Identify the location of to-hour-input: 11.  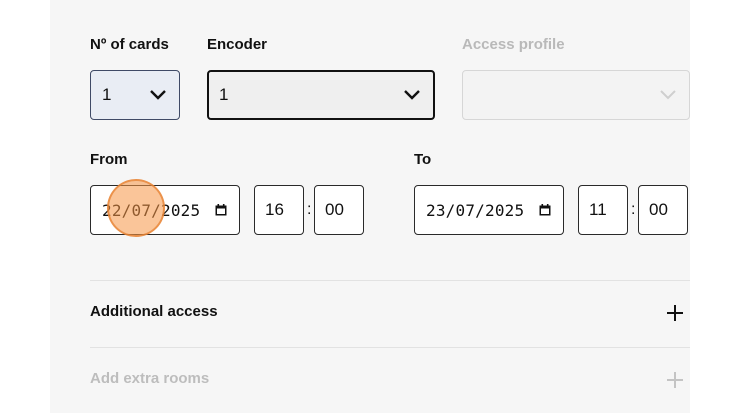
(603, 210).